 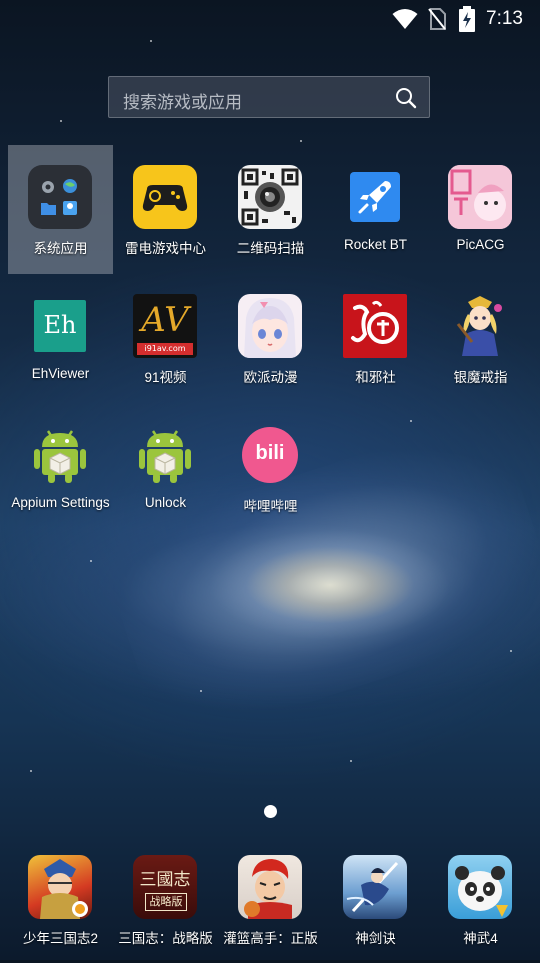 I want to click on app-system-apps-folder: 系统应用, so click(x=60, y=209).